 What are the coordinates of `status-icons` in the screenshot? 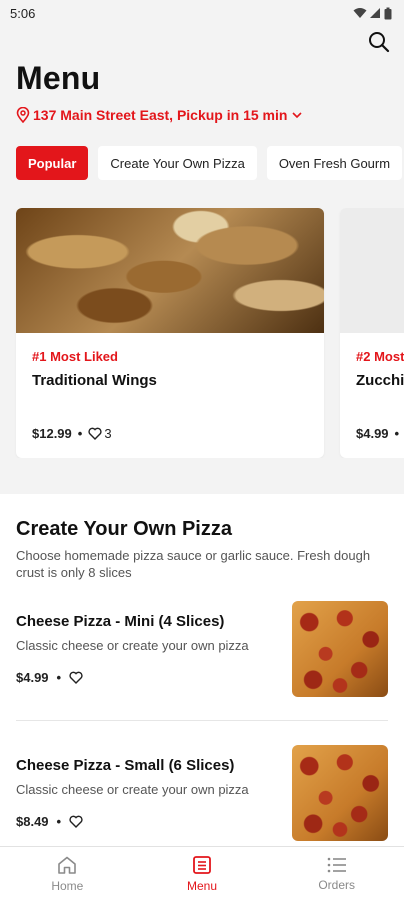 It's located at (372, 13).